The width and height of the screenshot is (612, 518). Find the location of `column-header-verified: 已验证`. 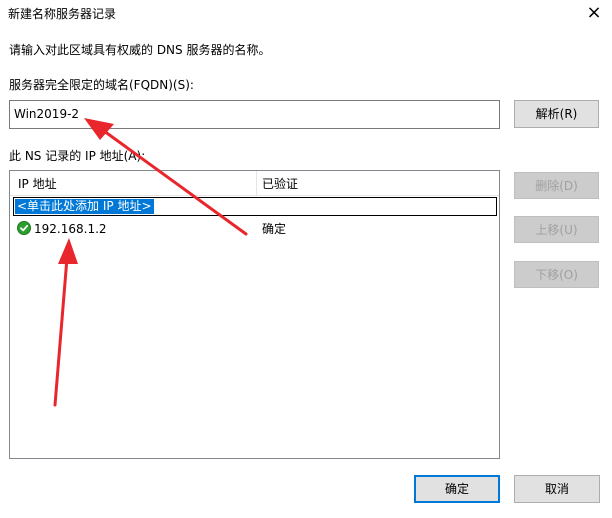

column-header-verified: 已验证 is located at coordinates (280, 184).